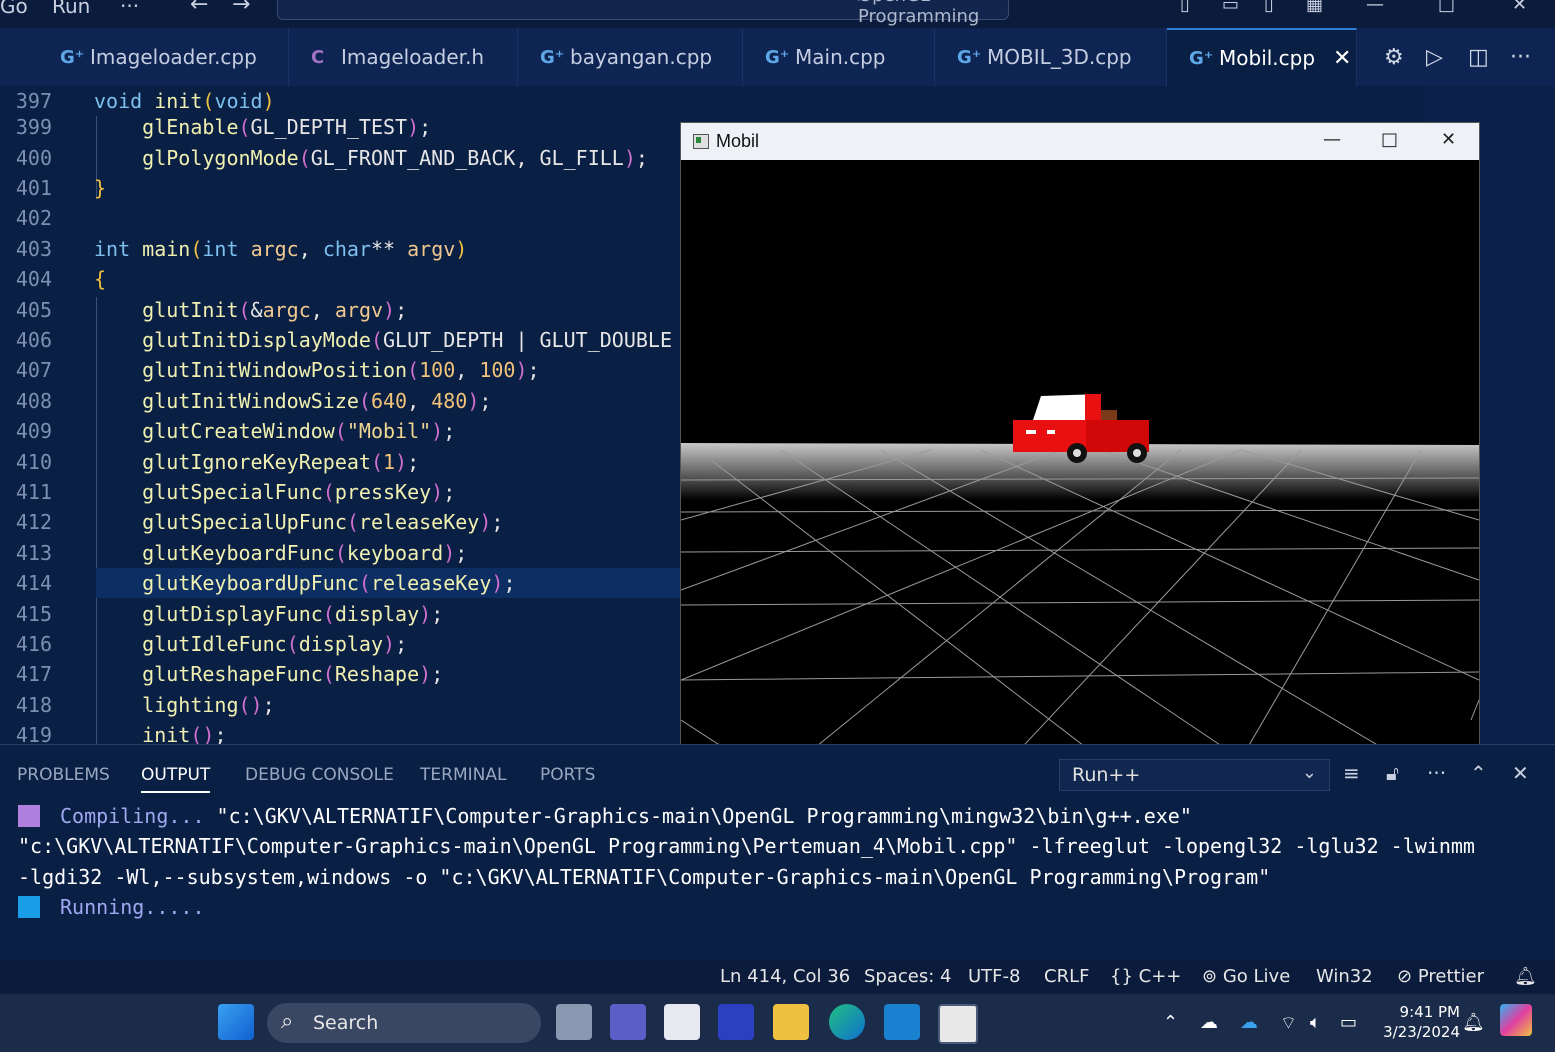 The height and width of the screenshot is (1052, 1555). I want to click on window-title-bar: Mobil — □ ✕, so click(1080, 141).